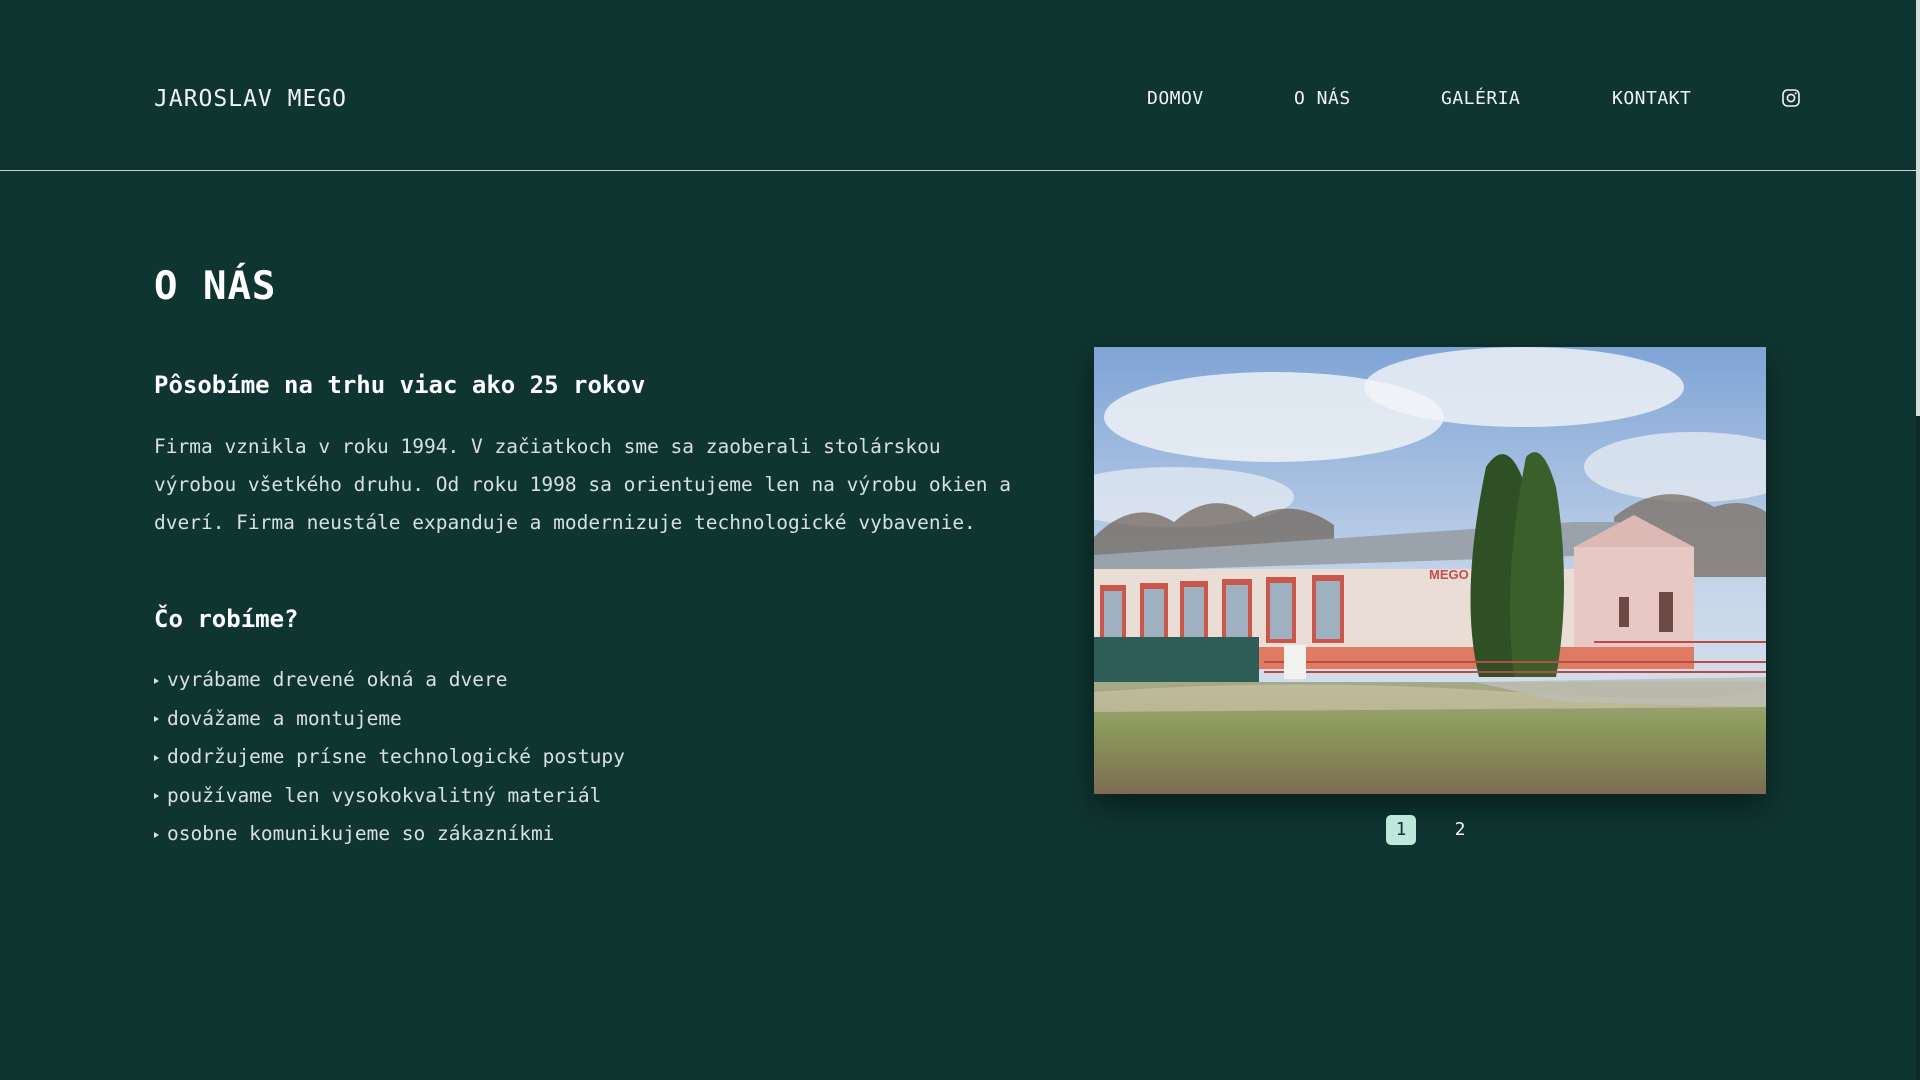 The width and height of the screenshot is (1920, 1080). I want to click on gallery-page-2: 2, so click(1460, 830).